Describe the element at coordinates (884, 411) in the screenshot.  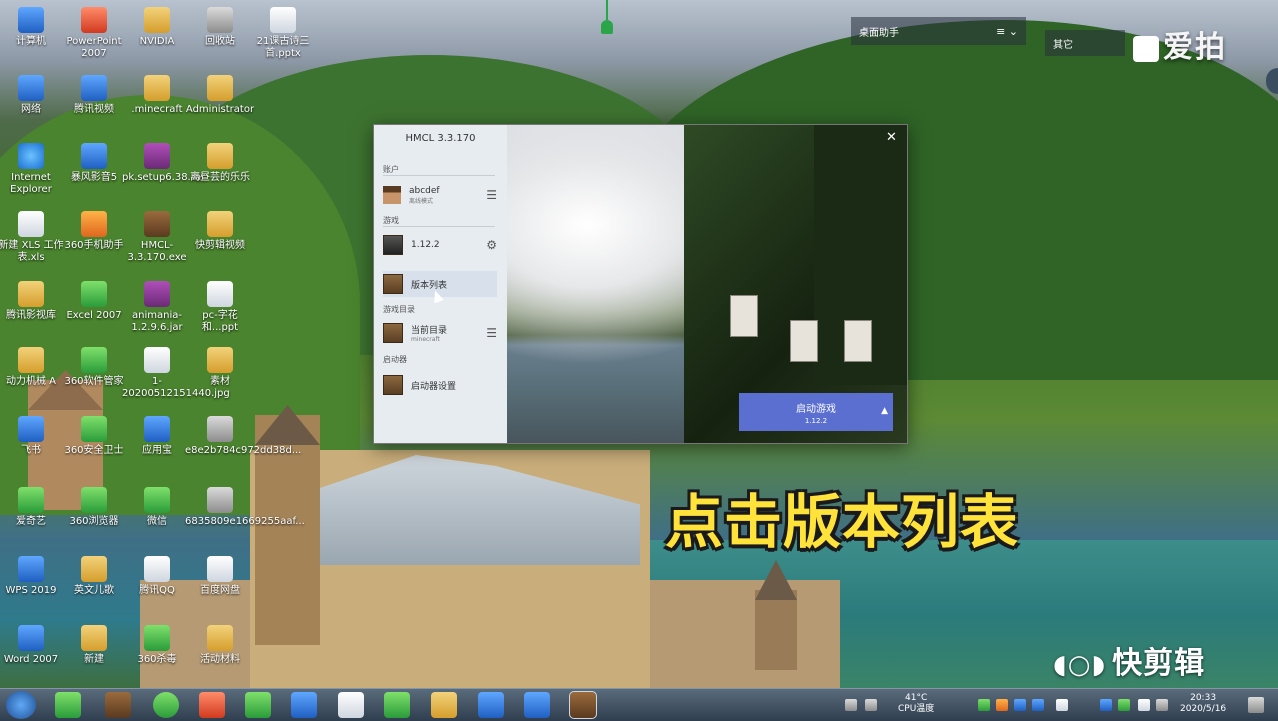
I see `chevron-up-icon: ▲` at that location.